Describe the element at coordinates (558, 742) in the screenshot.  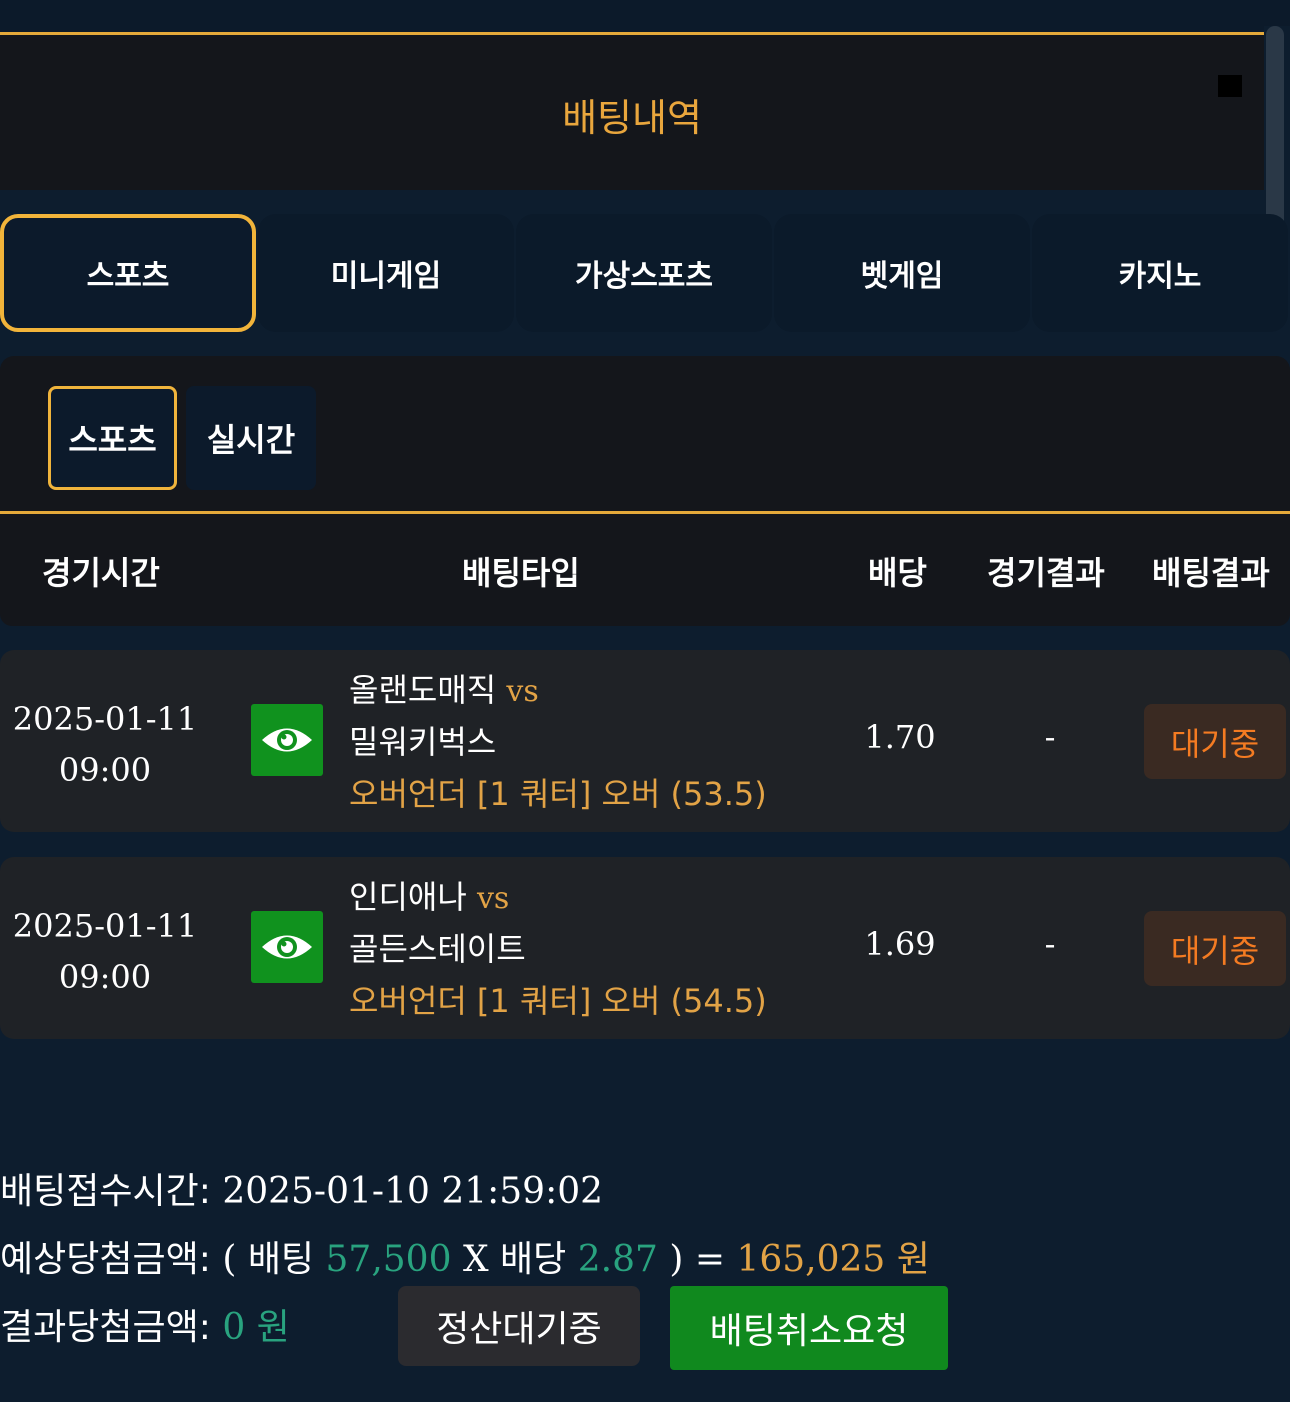
I see `bet-info: 올랜도매직 vs 밀워키벅스 오버언더 [1 쿼터] 오버 (53.5)` at that location.